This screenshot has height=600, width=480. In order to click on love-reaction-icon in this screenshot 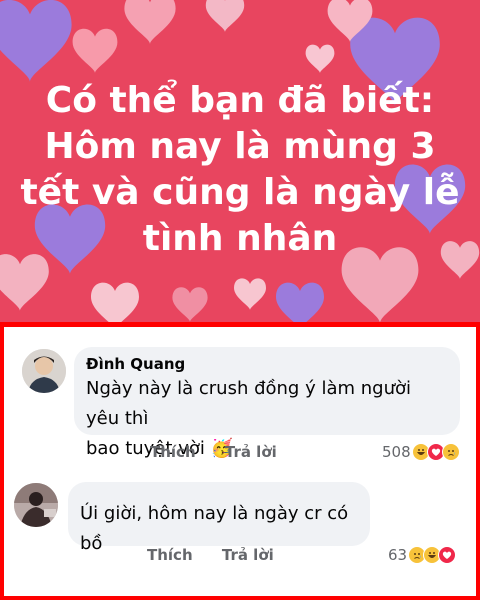, I will do `click(447, 555)`.